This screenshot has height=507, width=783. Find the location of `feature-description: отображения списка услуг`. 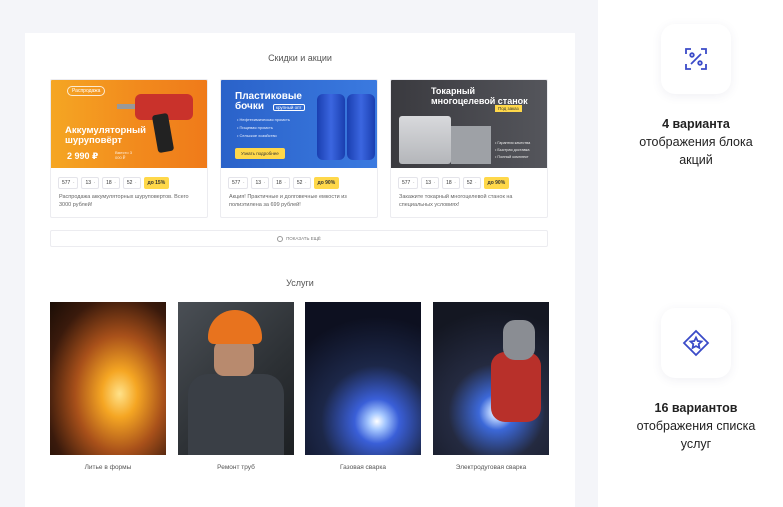

feature-description: отображения списка услуг is located at coordinates (696, 435).